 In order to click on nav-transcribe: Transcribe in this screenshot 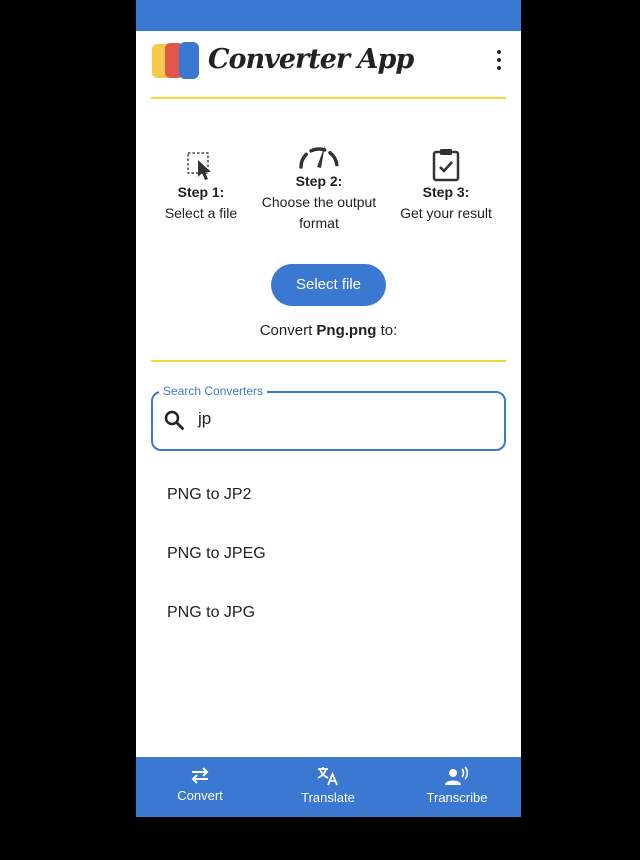, I will do `click(457, 787)`.